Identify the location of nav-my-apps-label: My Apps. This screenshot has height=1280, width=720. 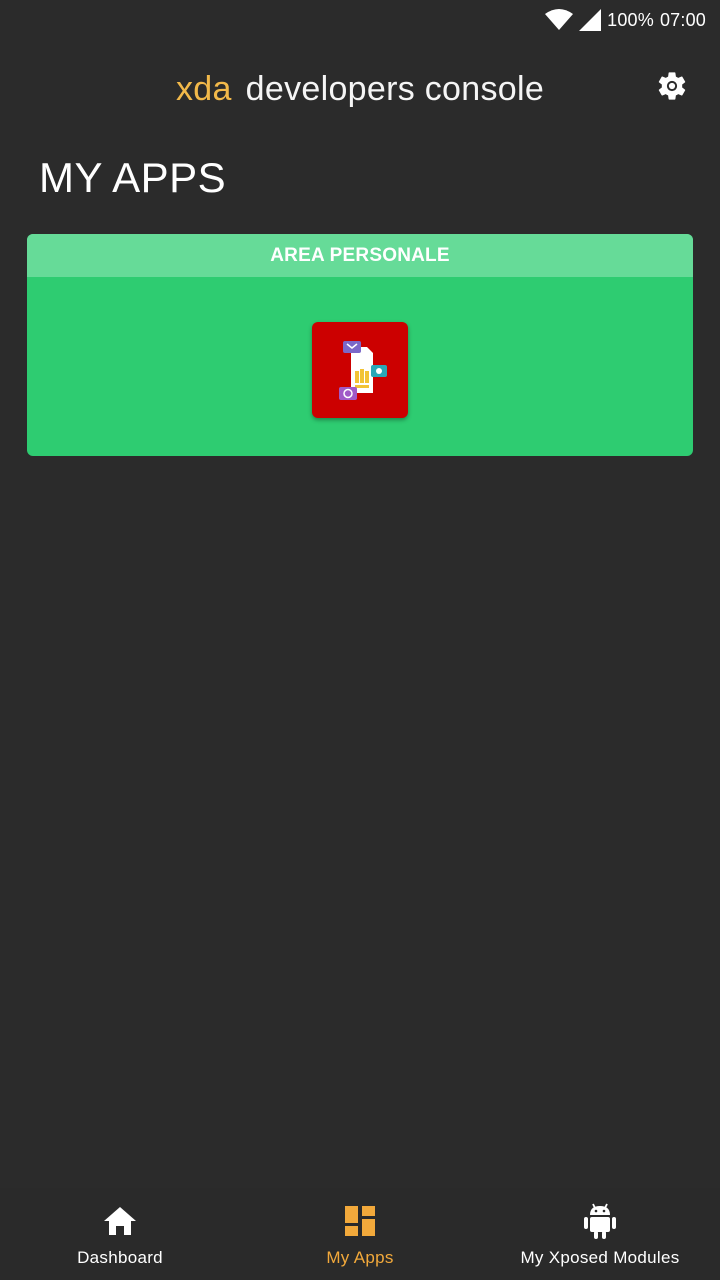
(360, 1257).